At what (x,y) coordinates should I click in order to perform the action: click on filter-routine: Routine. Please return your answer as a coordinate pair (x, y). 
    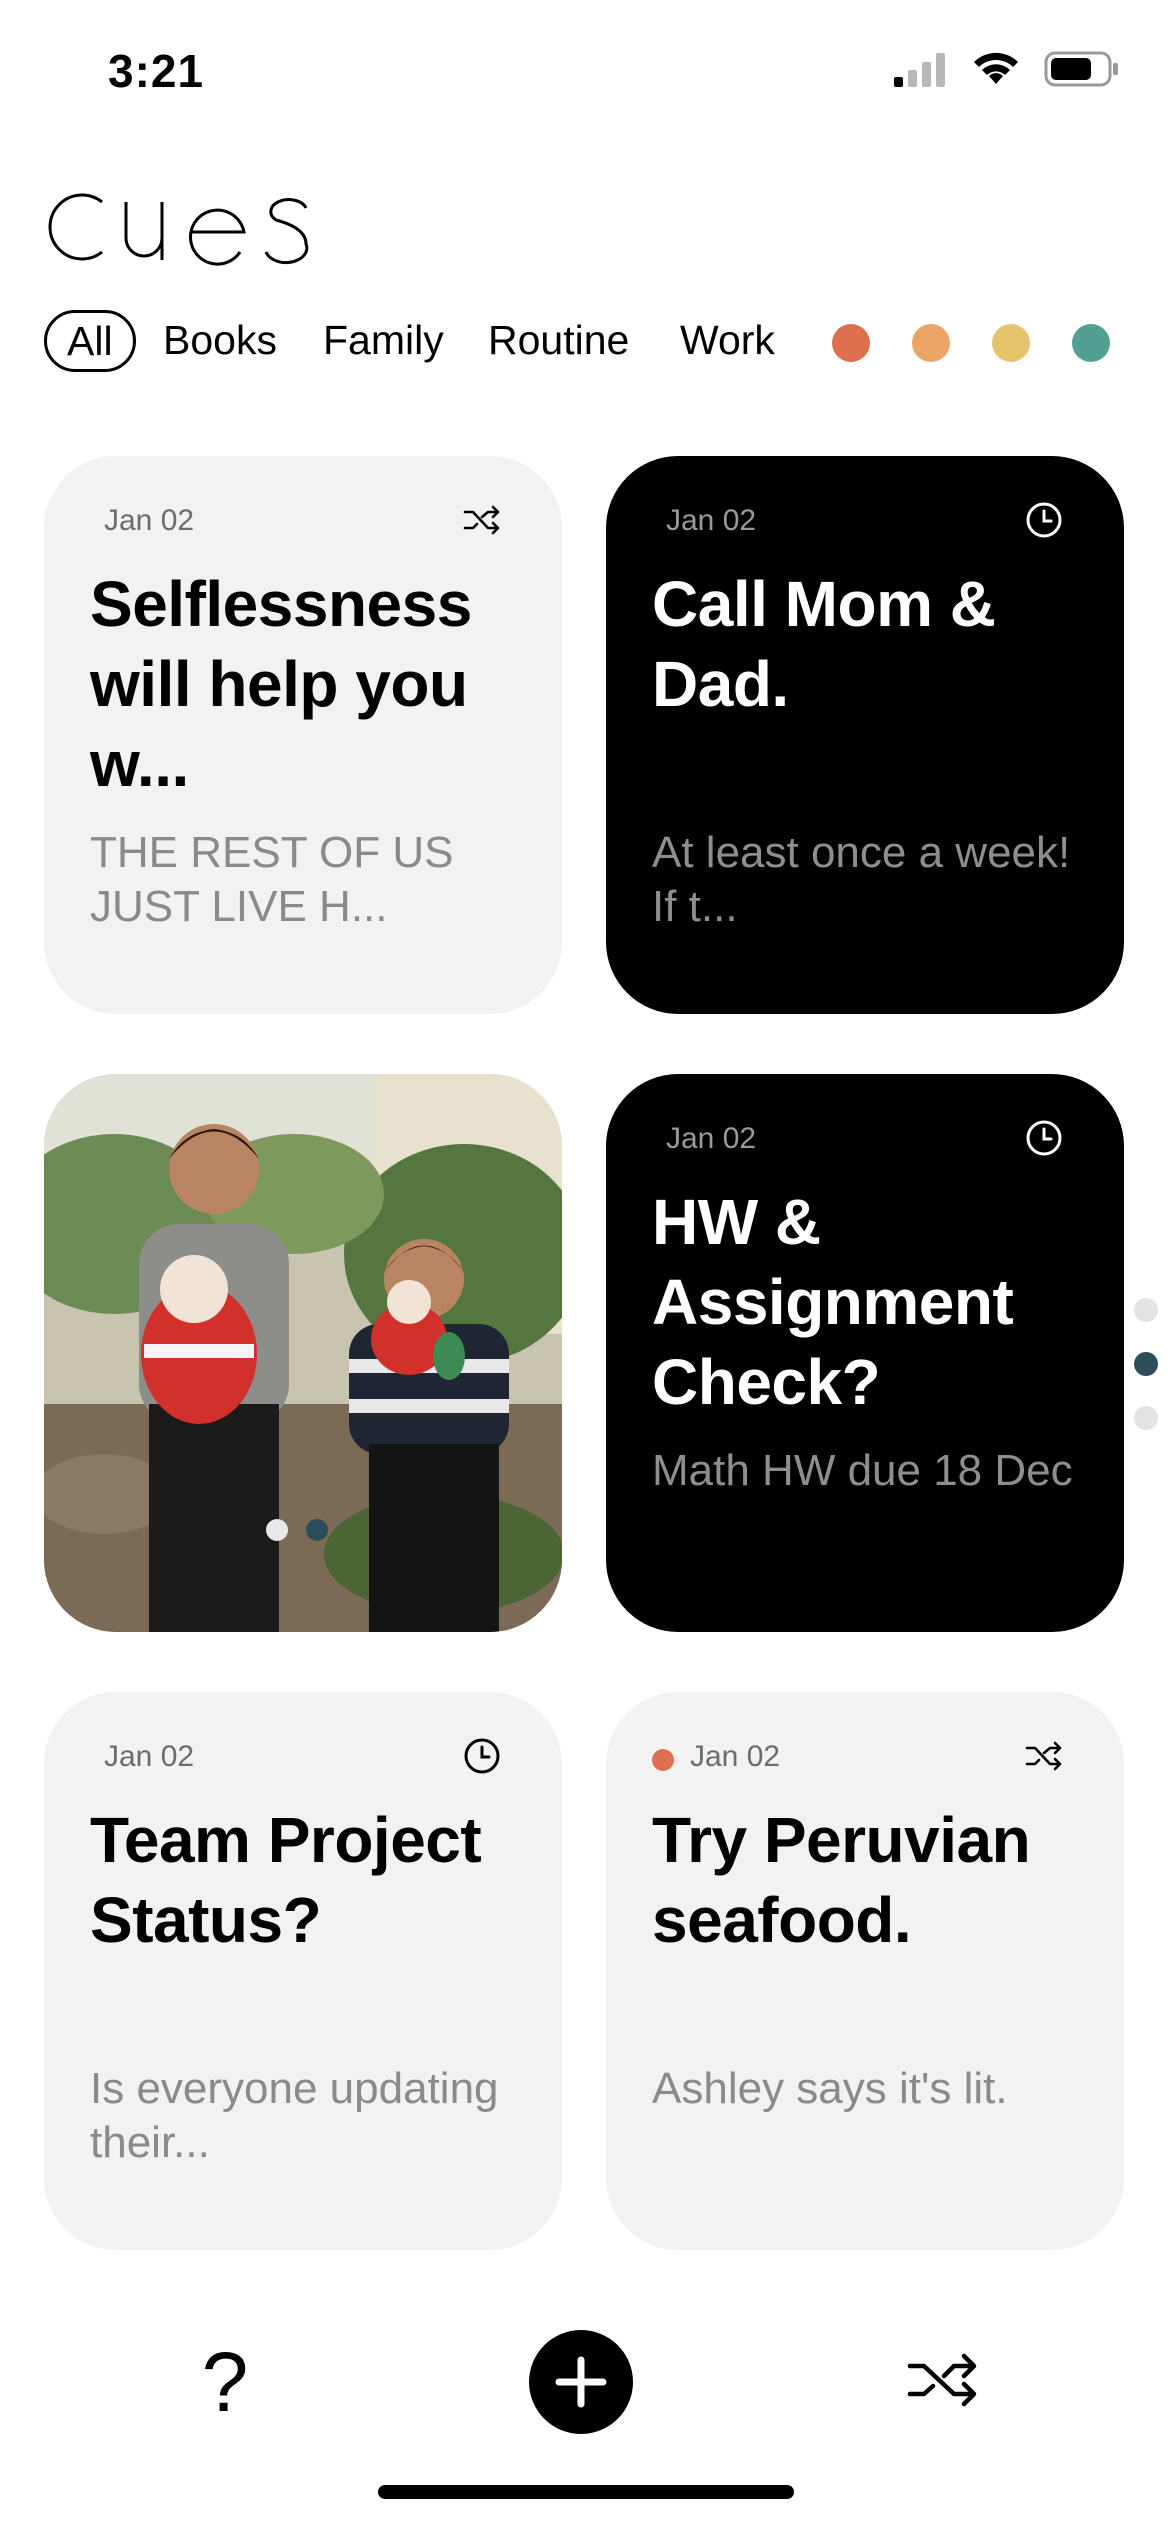
    Looking at the image, I should click on (558, 340).